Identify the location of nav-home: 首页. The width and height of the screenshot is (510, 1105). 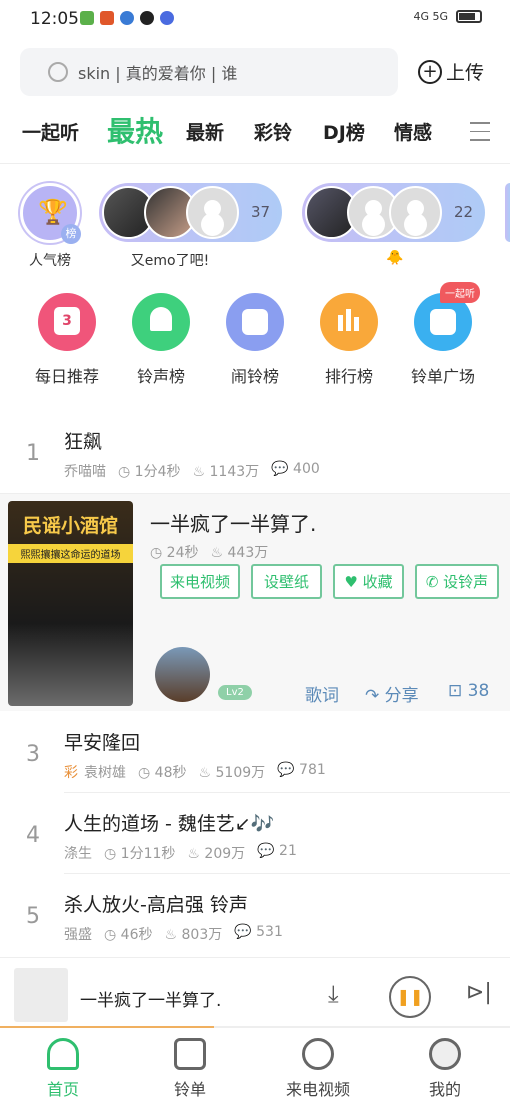
(63, 1069).